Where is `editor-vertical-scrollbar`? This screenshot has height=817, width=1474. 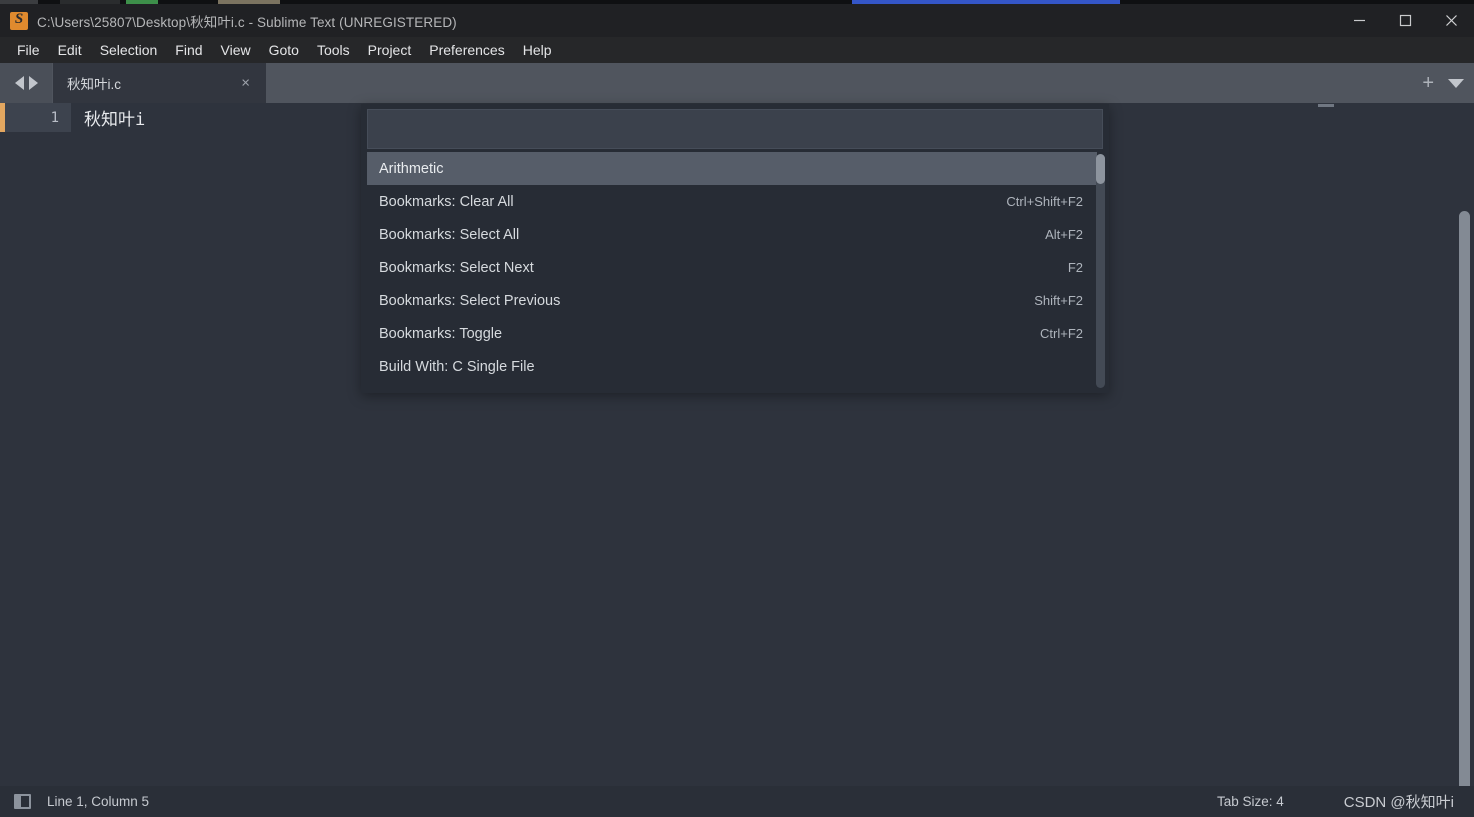 editor-vertical-scrollbar is located at coordinates (1464, 514).